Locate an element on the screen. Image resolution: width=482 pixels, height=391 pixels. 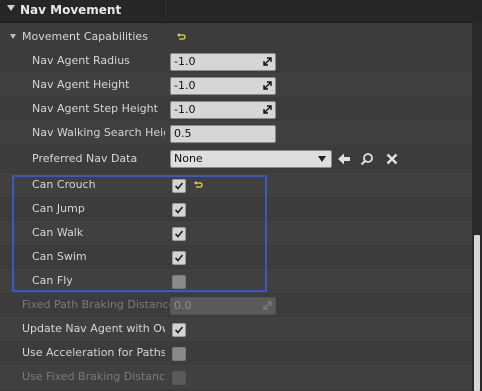
nav-agent-step-height-value: -1.0 is located at coordinates (185, 109).